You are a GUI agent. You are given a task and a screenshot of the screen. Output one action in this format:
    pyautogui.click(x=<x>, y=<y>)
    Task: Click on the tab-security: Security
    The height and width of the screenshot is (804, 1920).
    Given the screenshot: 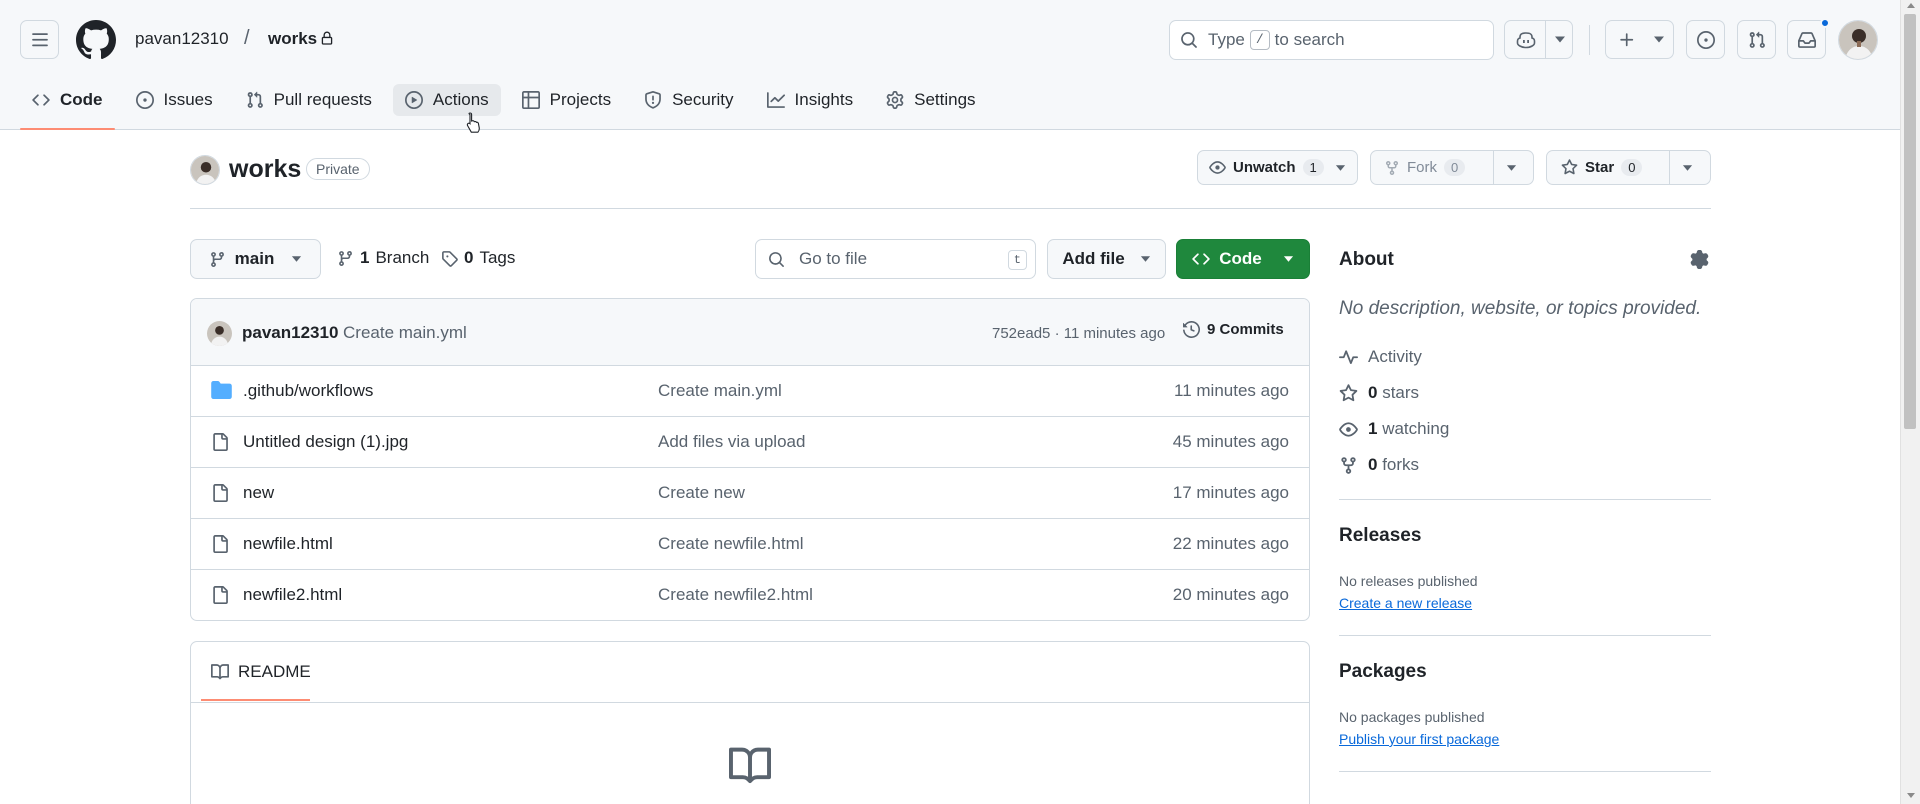 What is the action you would take?
    pyautogui.click(x=688, y=100)
    